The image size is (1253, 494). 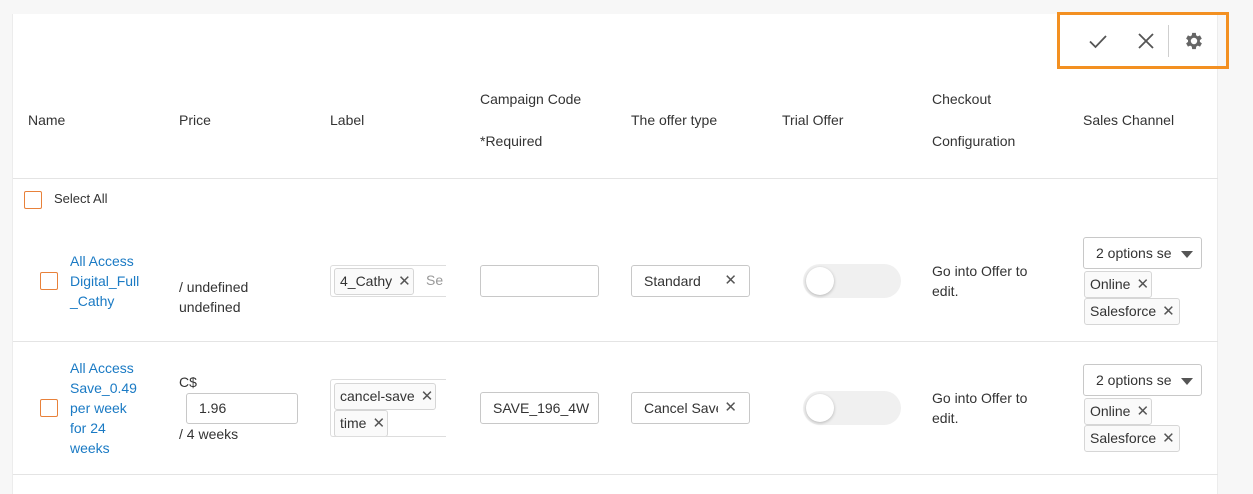 I want to click on label-multiselect: cancel-save ✕ time ✕, so click(x=388, y=408).